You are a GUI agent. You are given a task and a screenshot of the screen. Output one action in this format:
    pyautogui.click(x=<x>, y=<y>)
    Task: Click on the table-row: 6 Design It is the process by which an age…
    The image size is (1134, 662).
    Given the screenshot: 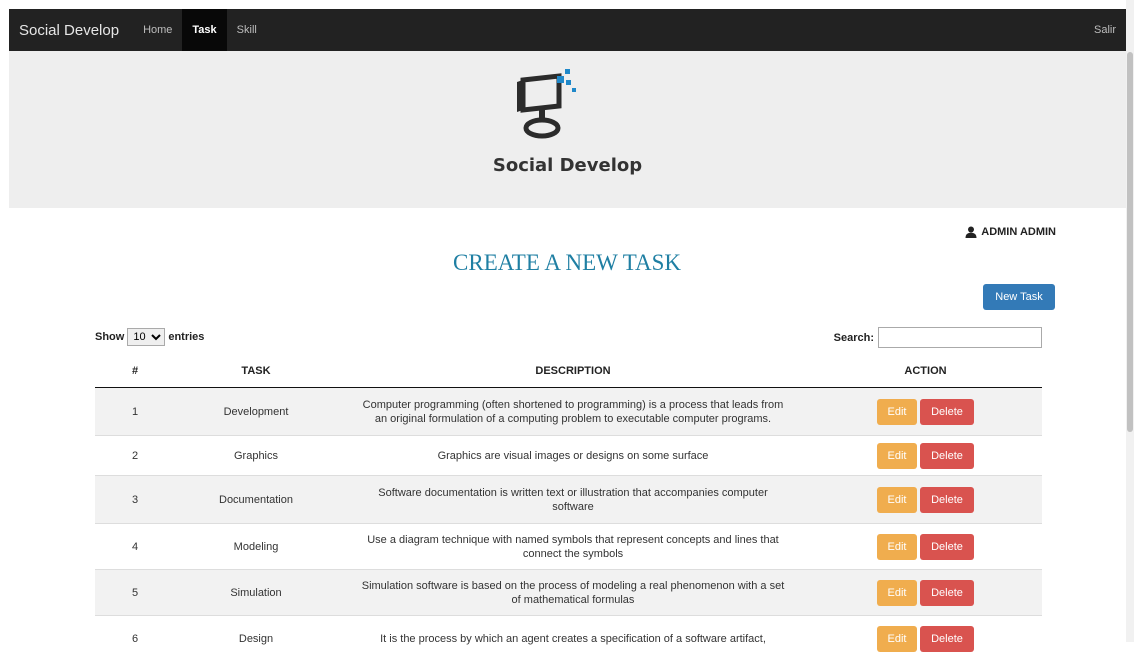 What is the action you would take?
    pyautogui.click(x=568, y=638)
    